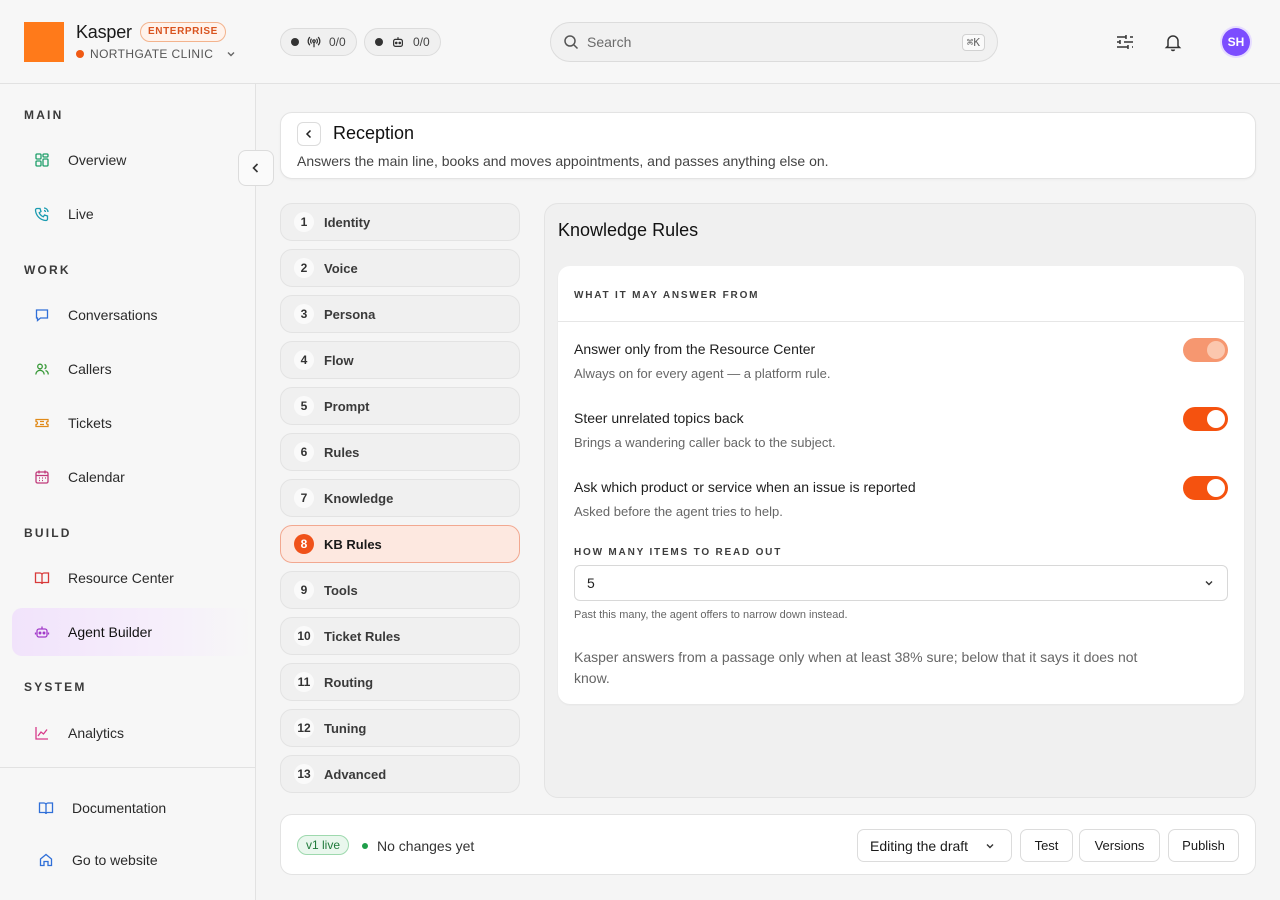  I want to click on step-tools: 9 Tools, so click(400, 590).